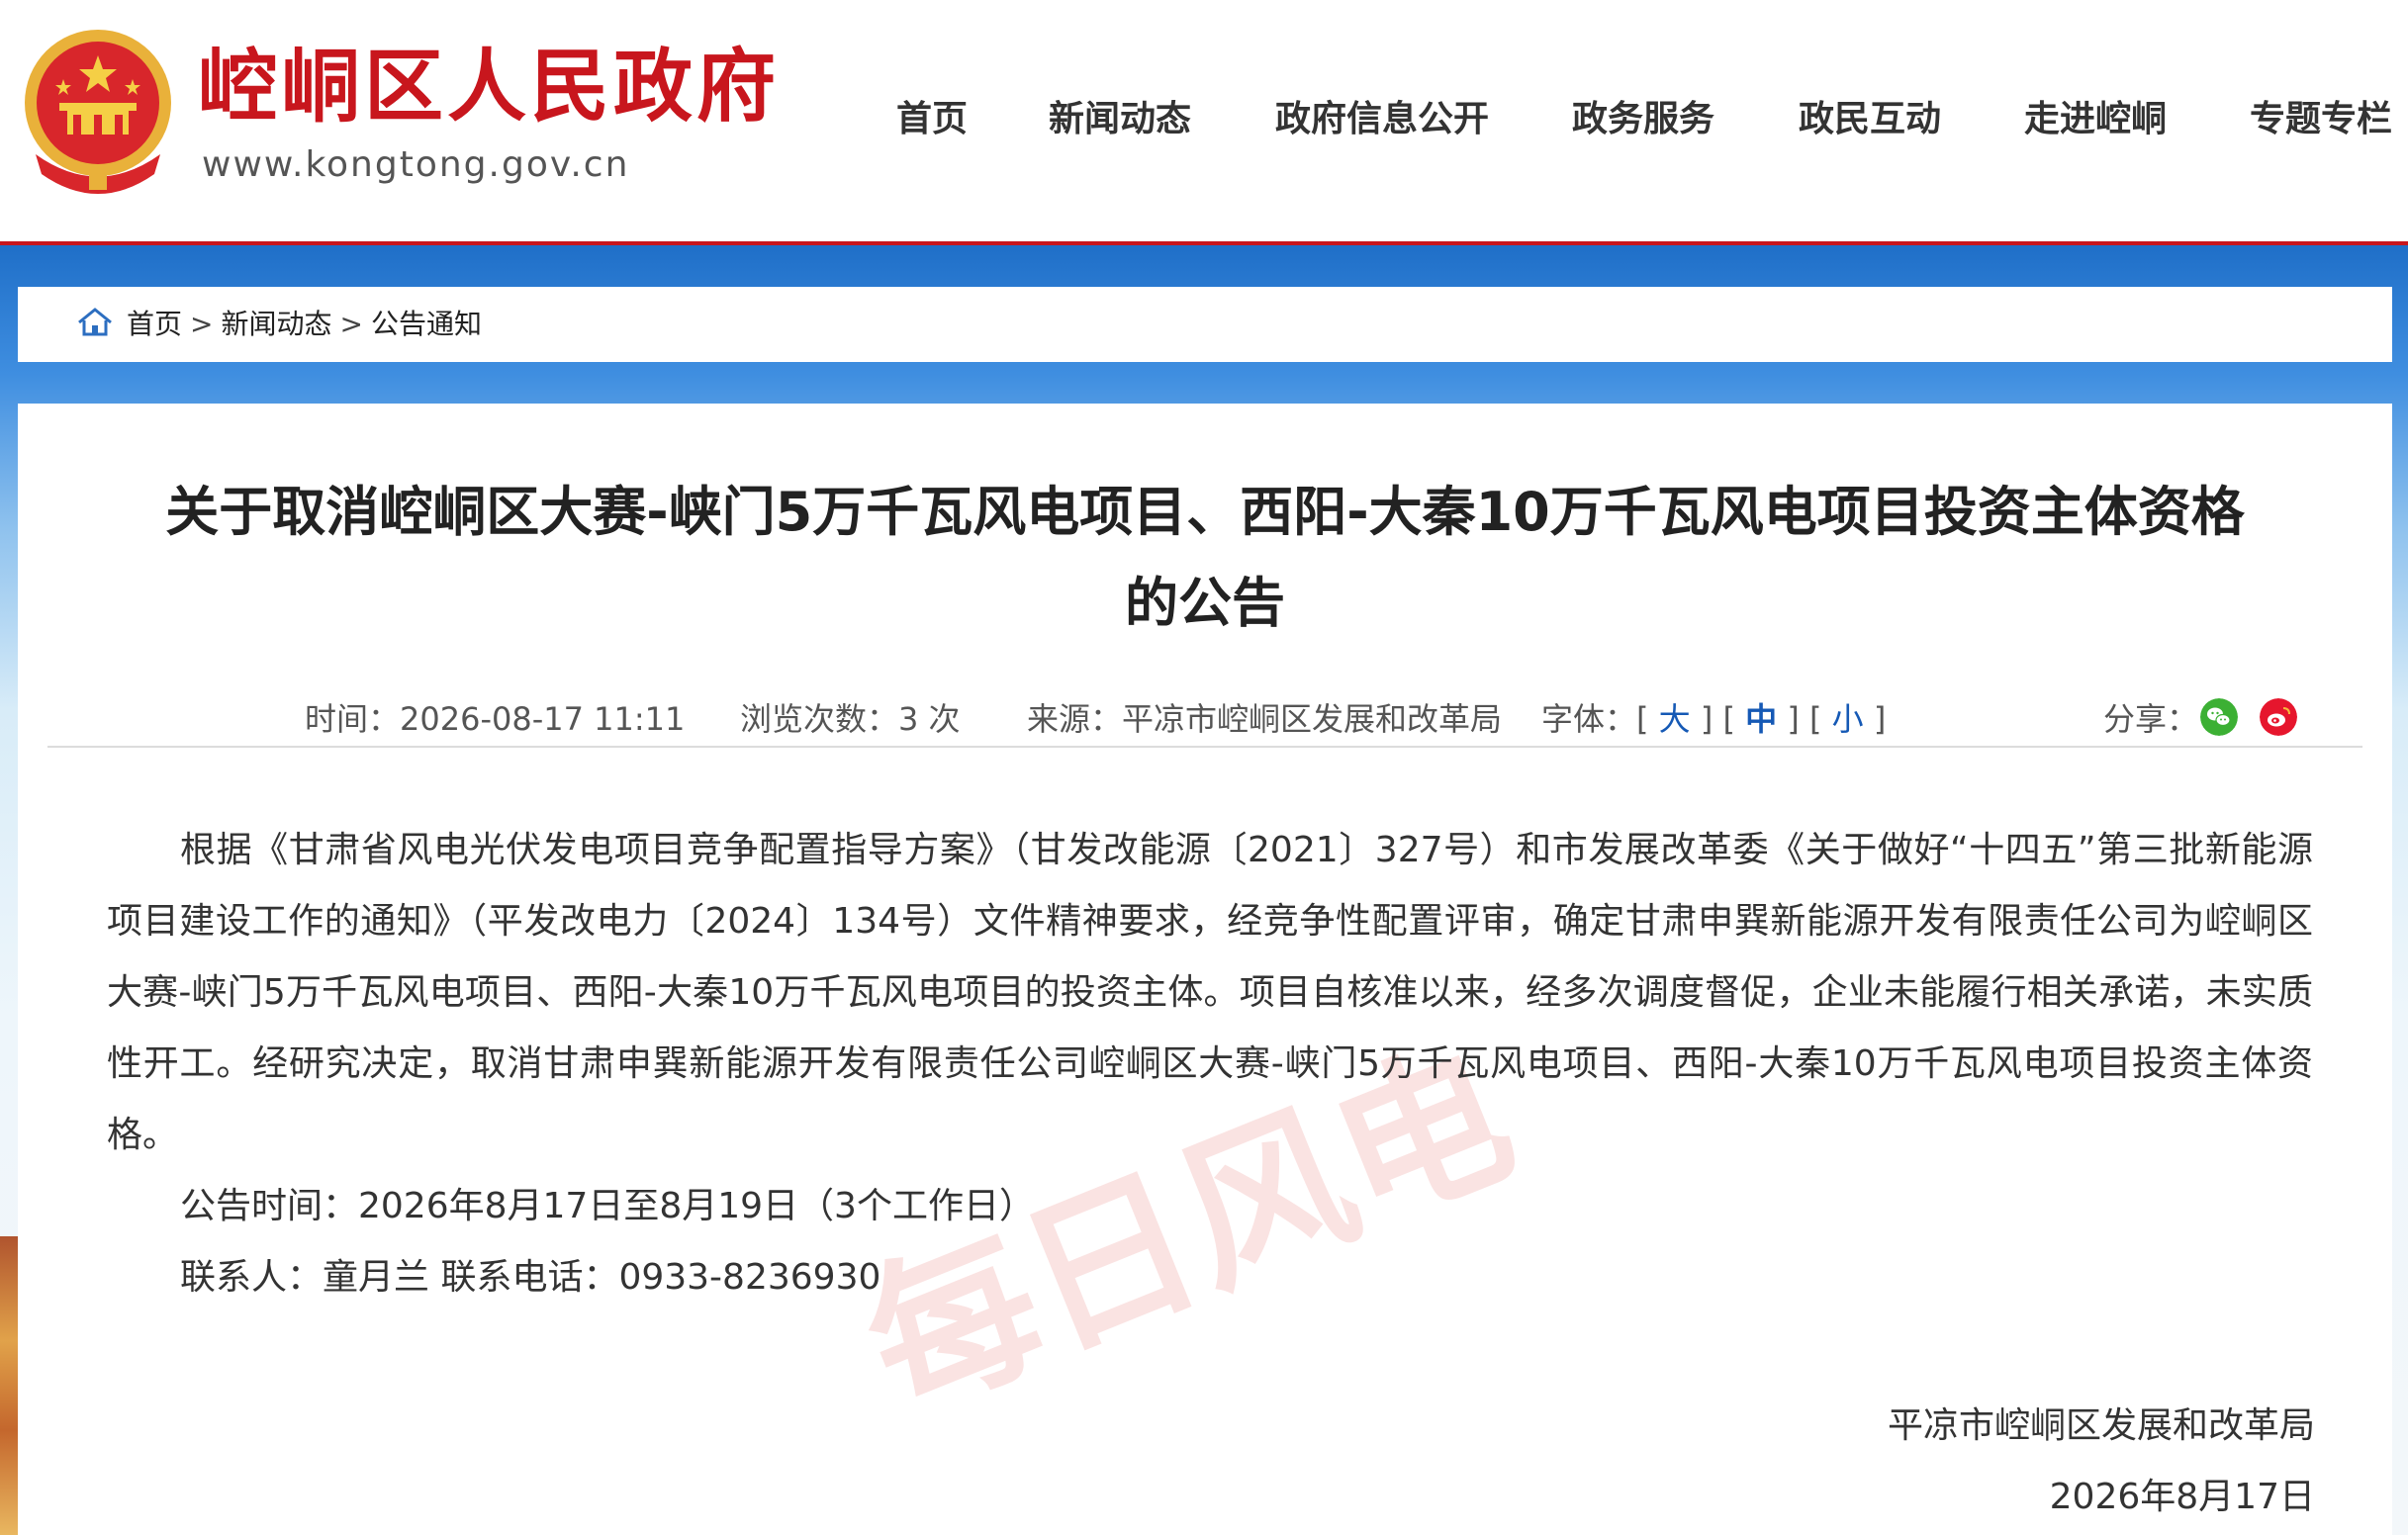 The height and width of the screenshot is (1535, 2408). Describe the element at coordinates (489, 88) in the screenshot. I see `site-title: 崆峒区人民政府` at that location.